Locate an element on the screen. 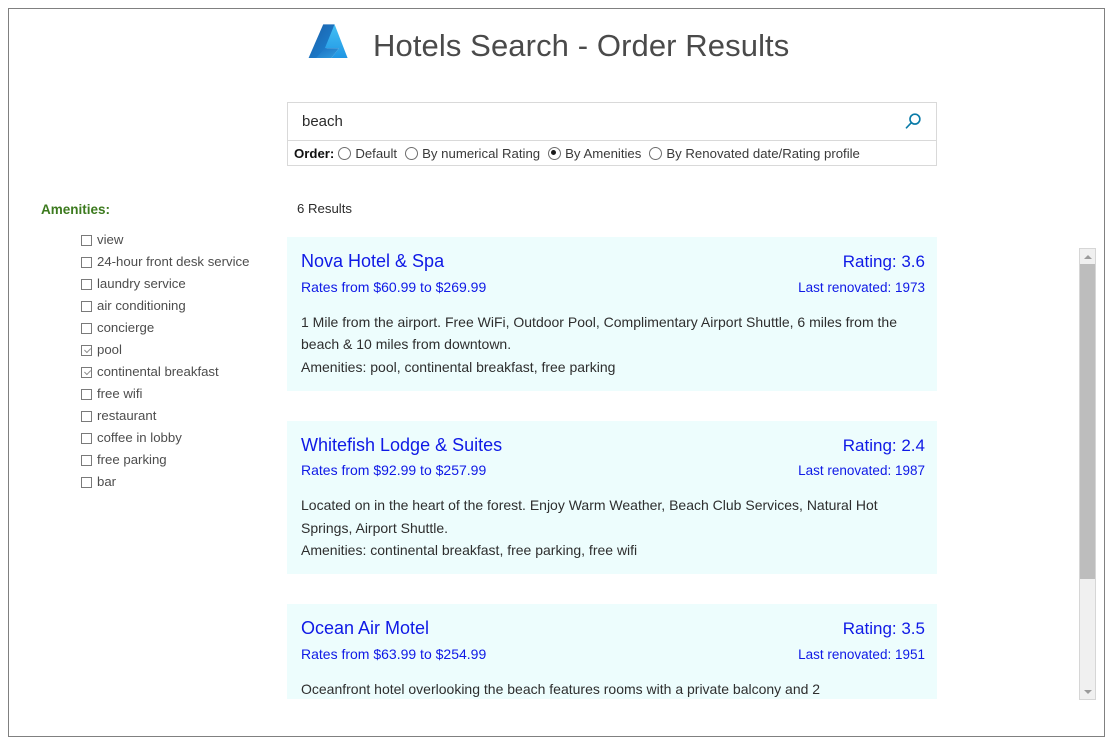  page-title: Hotels Search - Order Results is located at coordinates (581, 45).